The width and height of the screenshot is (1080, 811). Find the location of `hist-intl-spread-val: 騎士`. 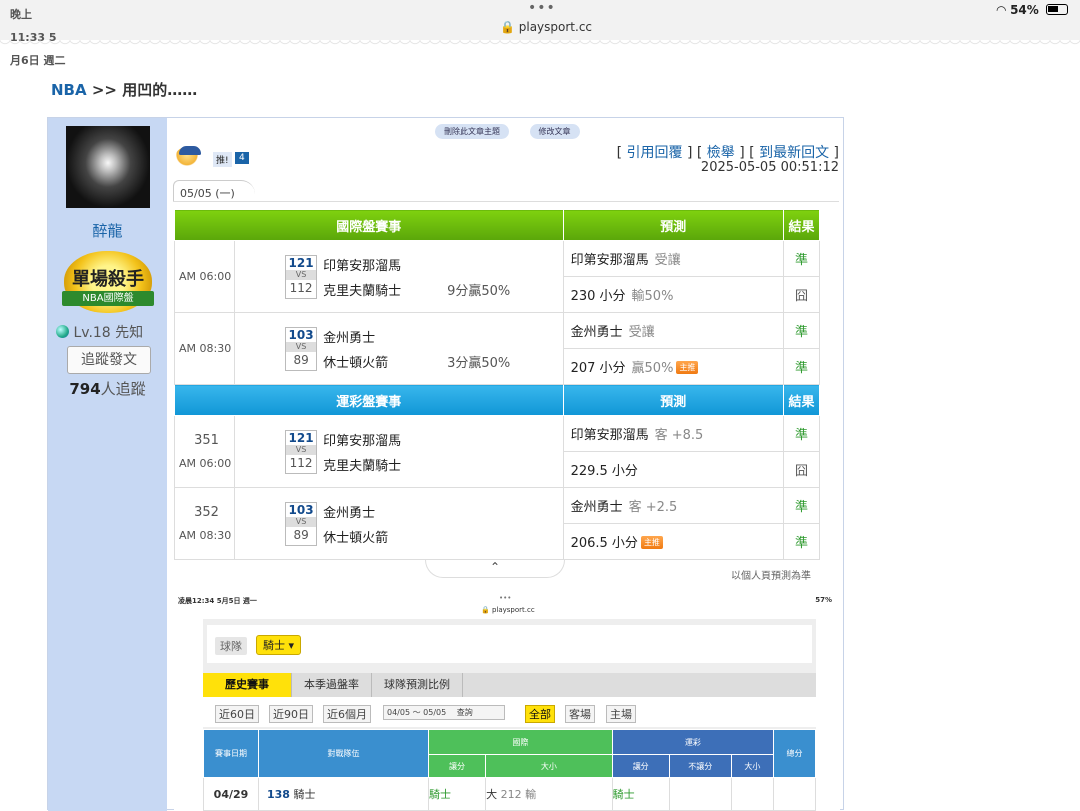

hist-intl-spread-val: 騎士 is located at coordinates (457, 794).